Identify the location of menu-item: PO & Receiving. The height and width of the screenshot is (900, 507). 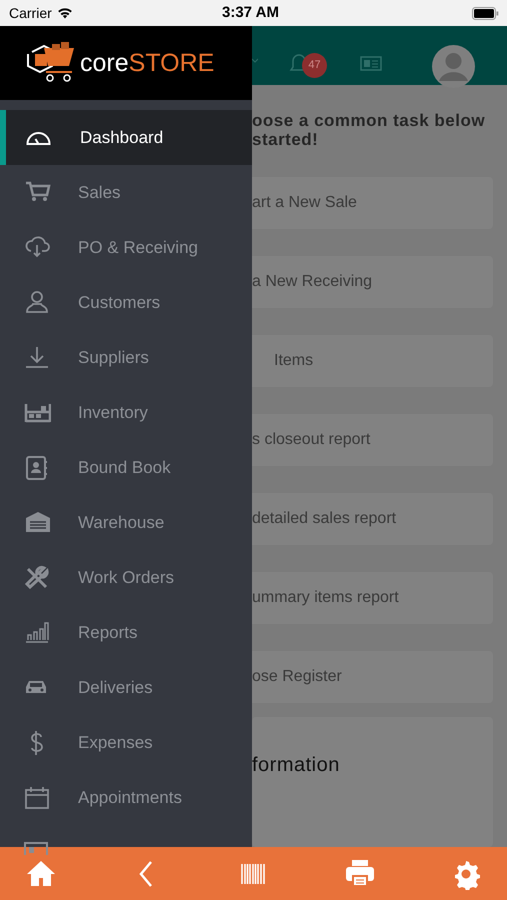
(126, 247).